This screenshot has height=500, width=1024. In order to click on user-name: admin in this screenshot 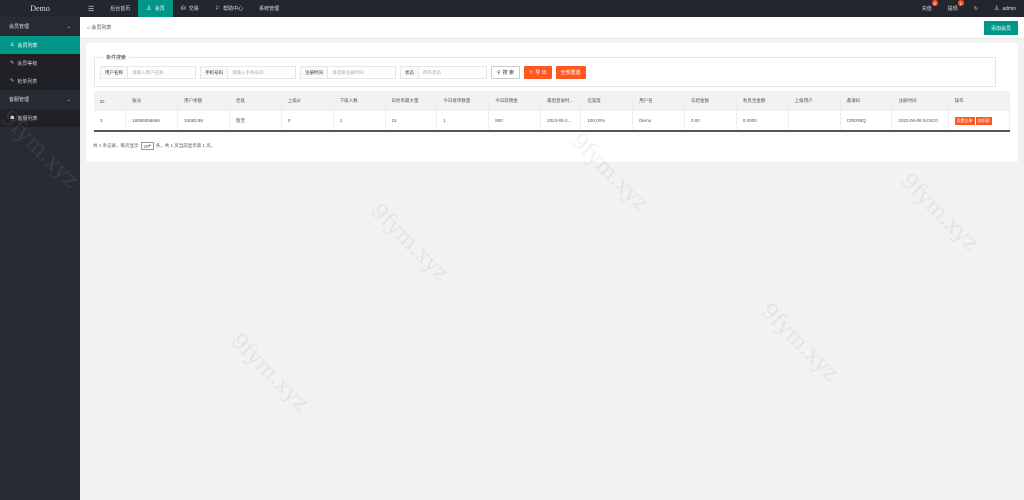, I will do `click(1009, 8)`.